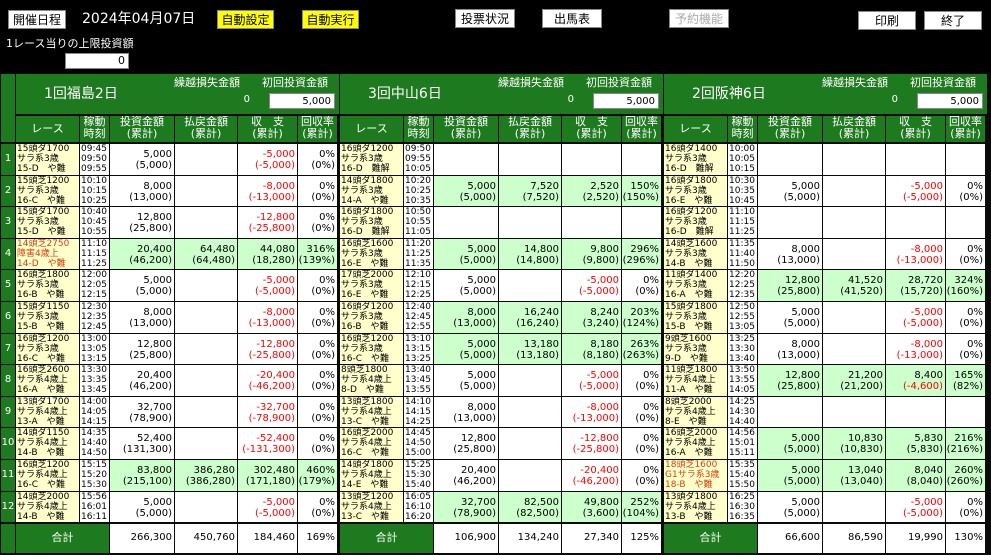 This screenshot has height=555, width=991. I want to click on race-info: 16頭芝2000 サラ系4歳上 16-A や難, so click(695, 443).